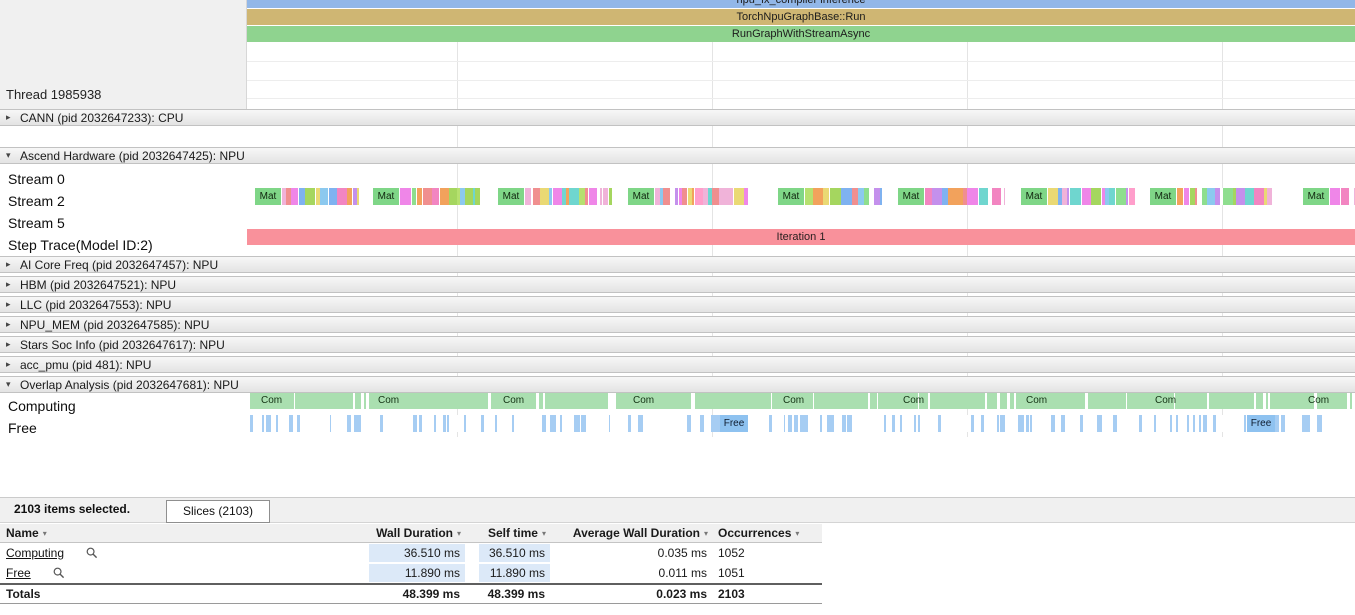 The height and width of the screenshot is (615, 1355). I want to click on section-acc-pmu: ▸ acc_pmu (pid 481): NPU, so click(677, 364).